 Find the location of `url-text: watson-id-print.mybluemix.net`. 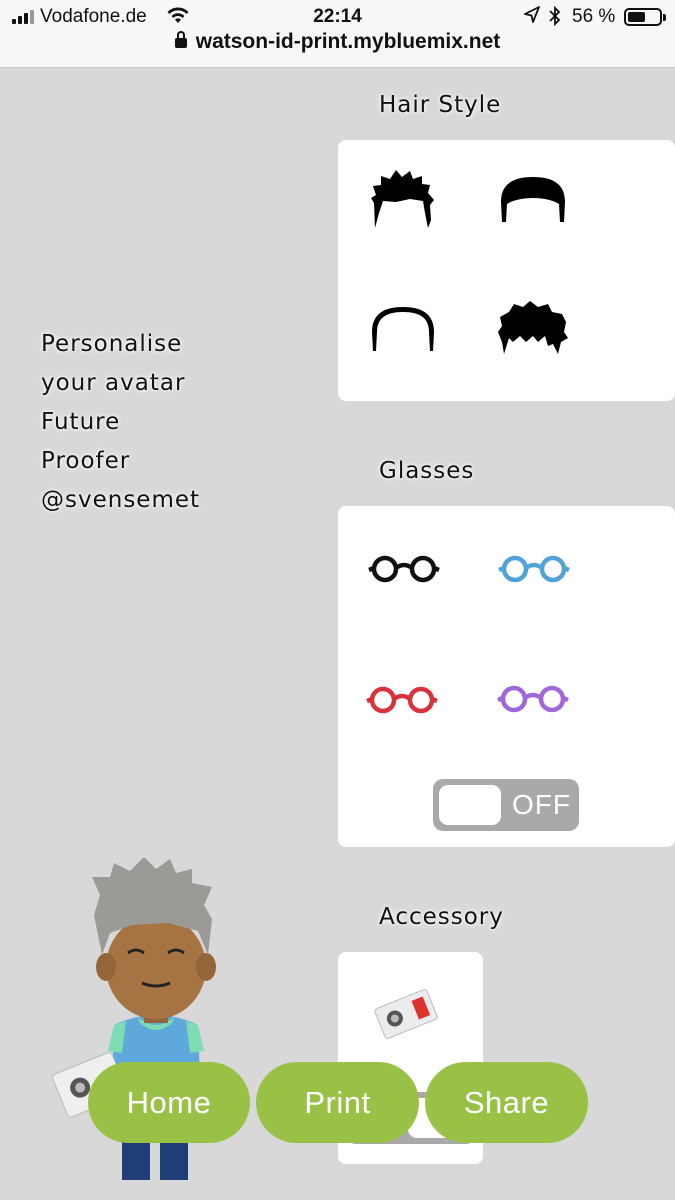

url-text: watson-id-print.mybluemix.net is located at coordinates (348, 41).